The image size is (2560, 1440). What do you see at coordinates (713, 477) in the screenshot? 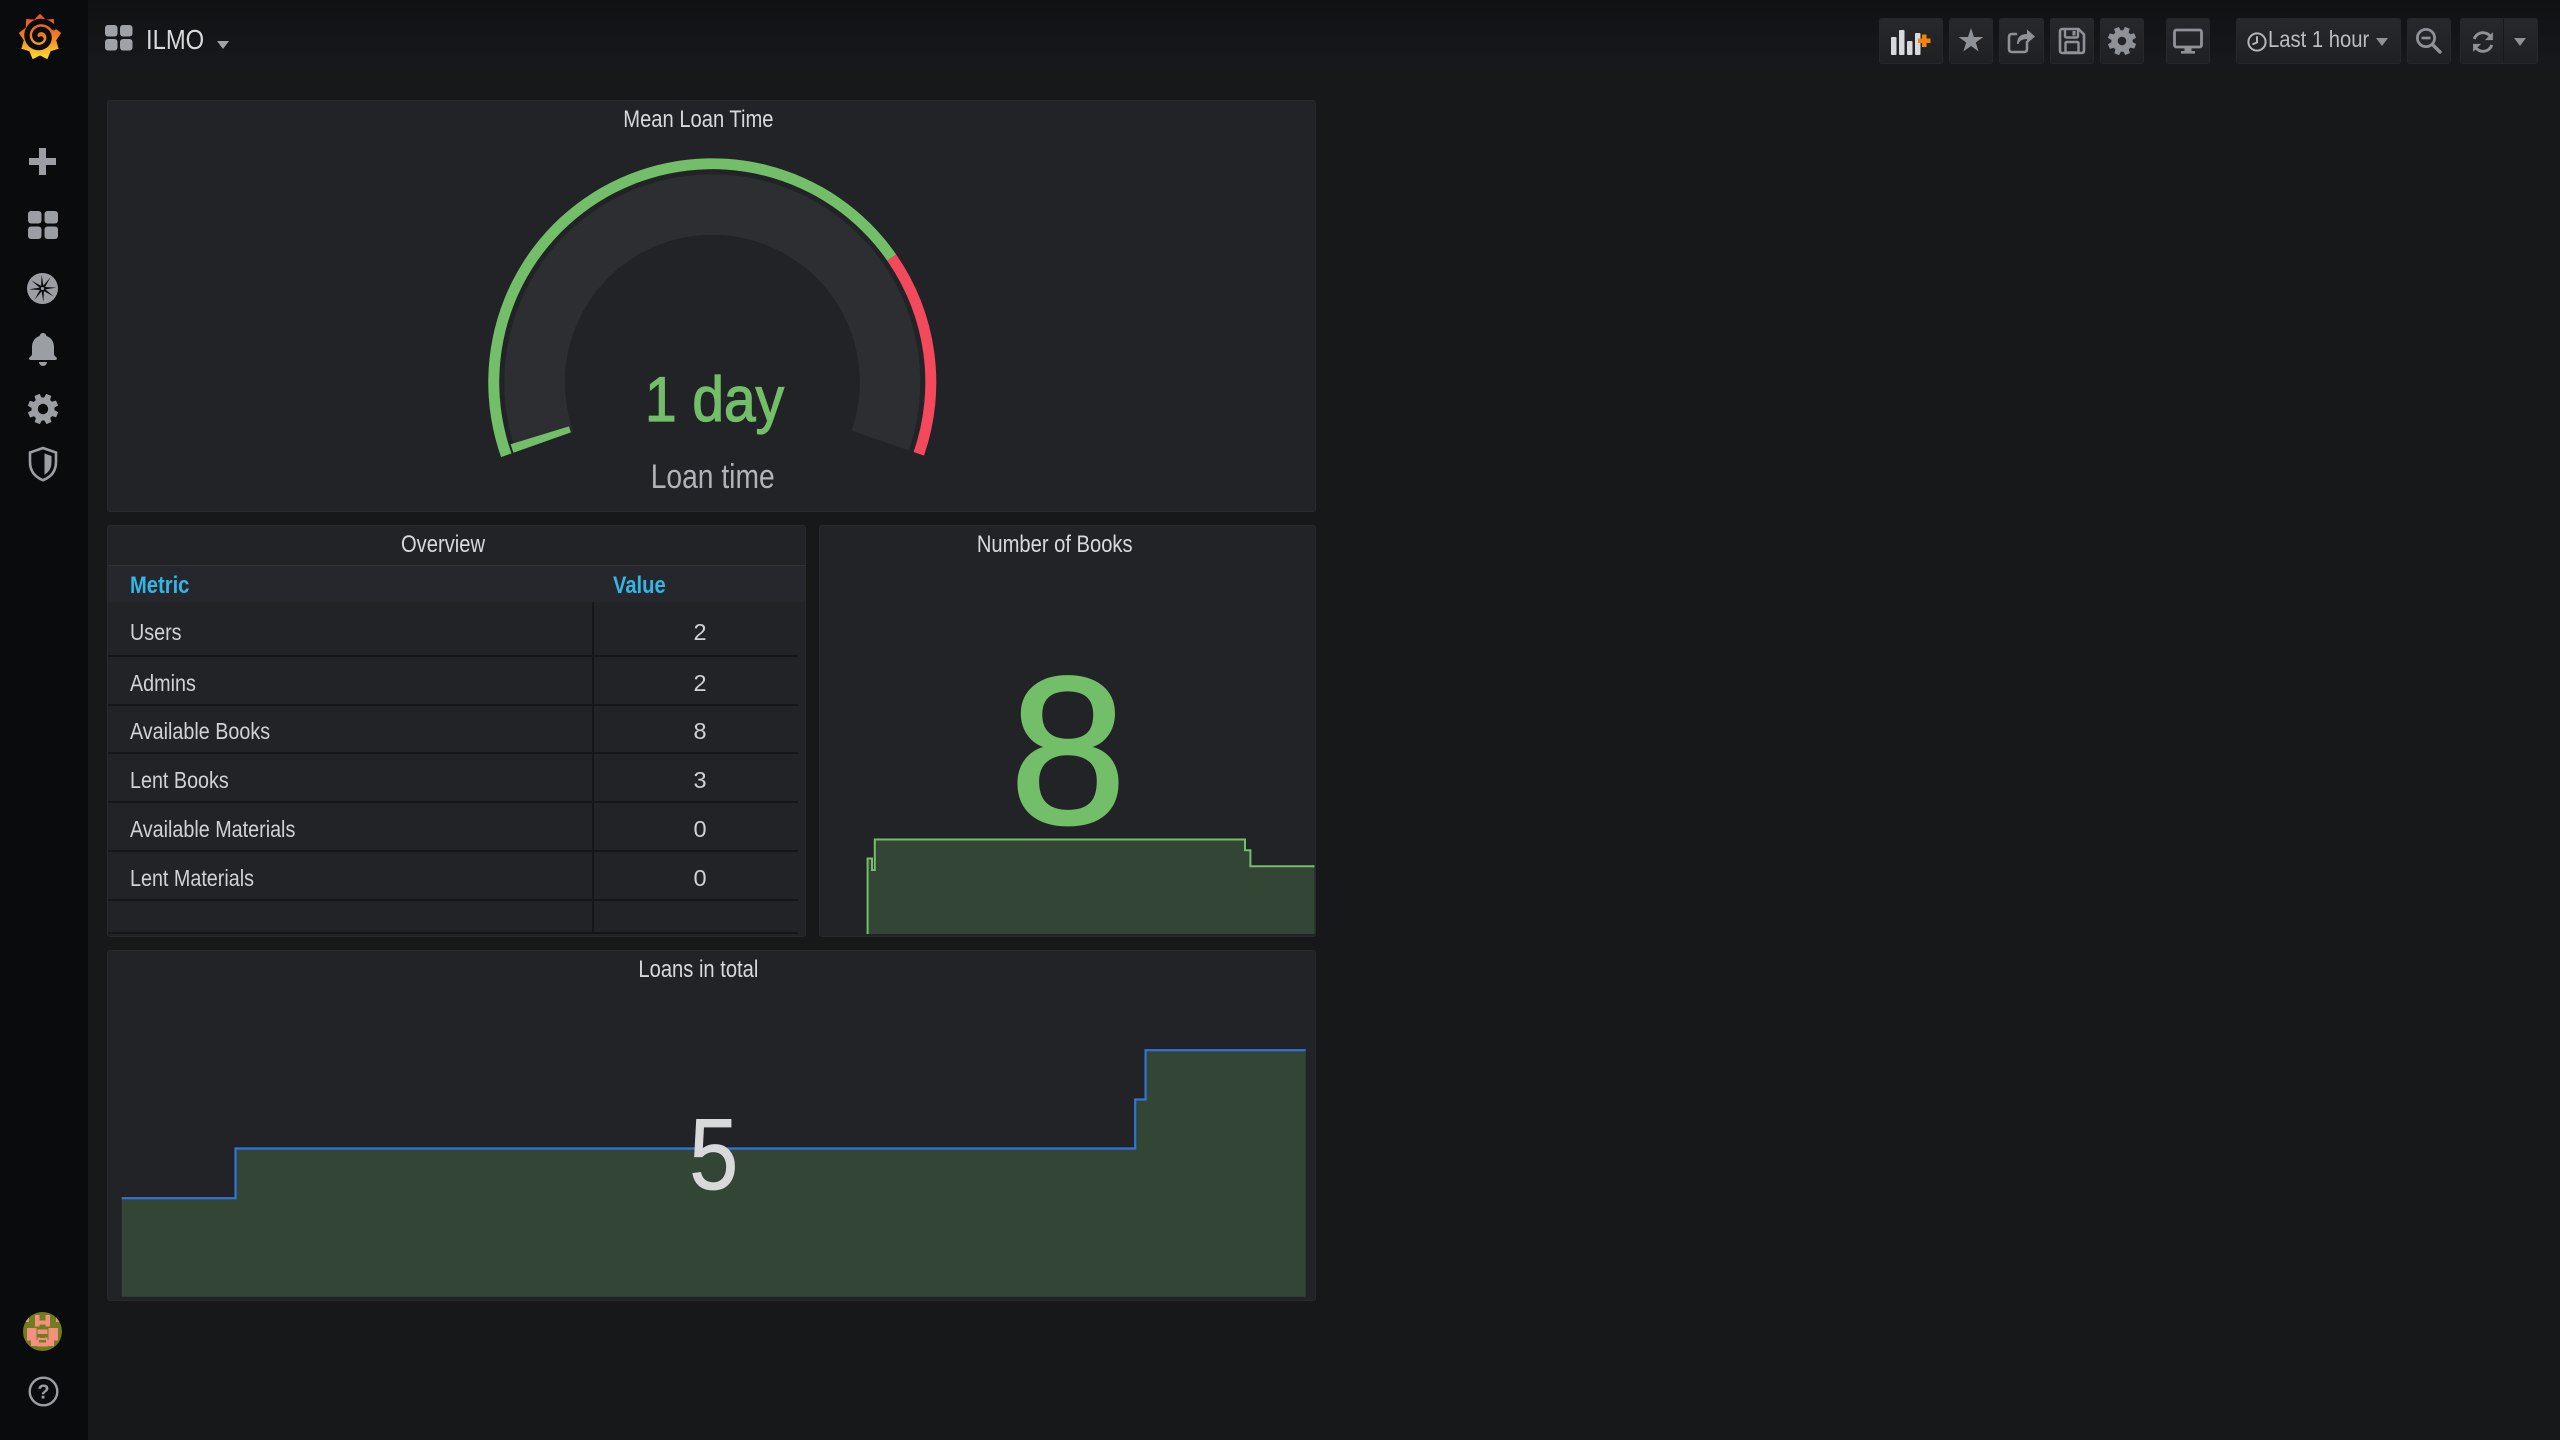
I see `svg-text: Loan time` at bounding box center [713, 477].